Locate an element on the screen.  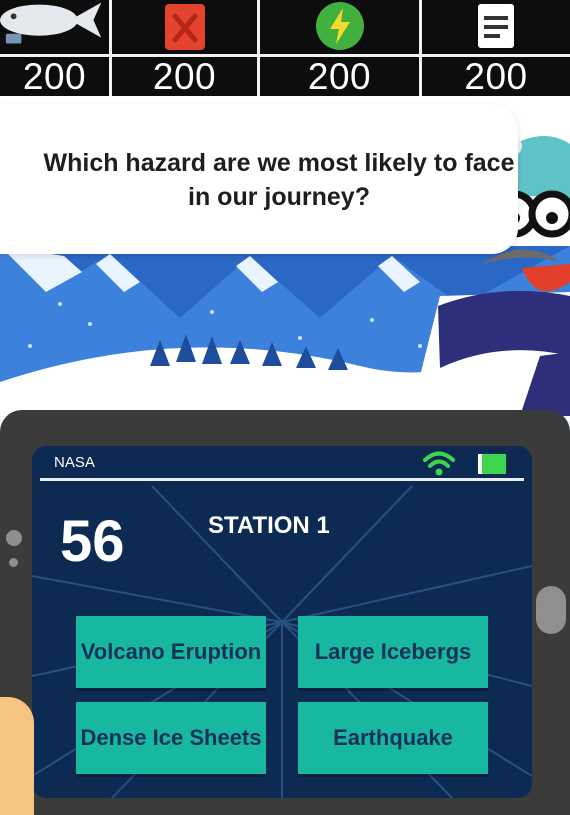
battery-icon is located at coordinates (492, 464).